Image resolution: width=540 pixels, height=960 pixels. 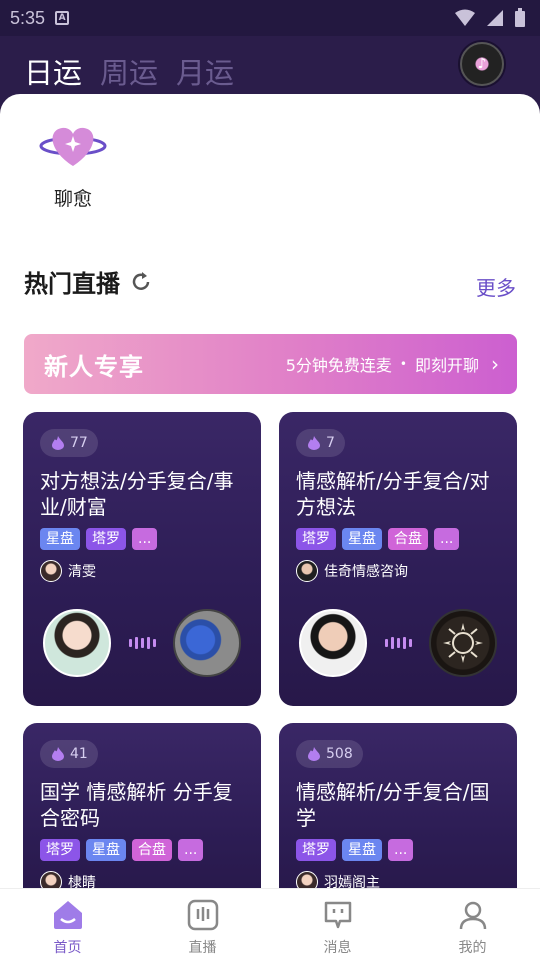 What do you see at coordinates (73, 146) in the screenshot?
I see `heart-planet-icon` at bounding box center [73, 146].